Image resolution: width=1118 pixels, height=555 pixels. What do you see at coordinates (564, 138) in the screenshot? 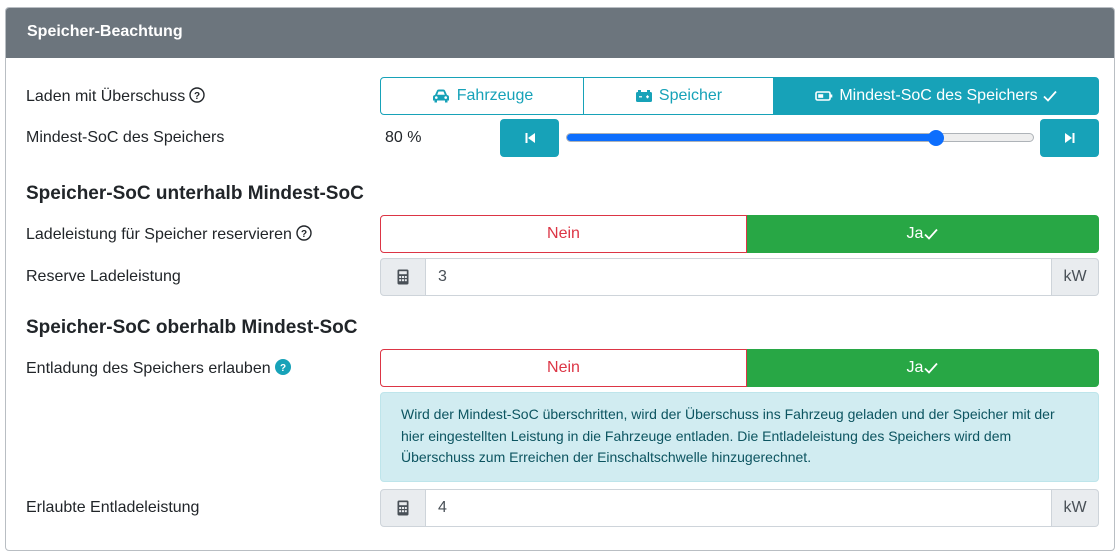
I see `min-soc-row: Mindest-SoC des Speichers 80 %` at bounding box center [564, 138].